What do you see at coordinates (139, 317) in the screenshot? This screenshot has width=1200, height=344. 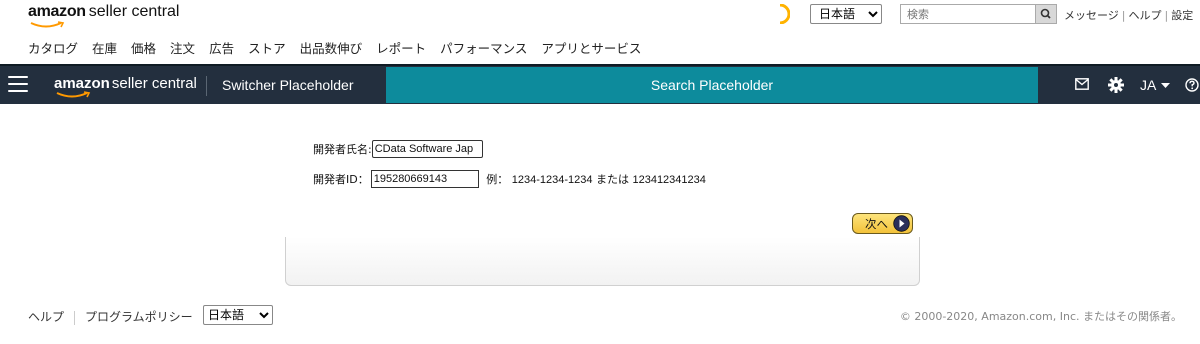 I see `footer-policy-link: プログラムポリシー` at bounding box center [139, 317].